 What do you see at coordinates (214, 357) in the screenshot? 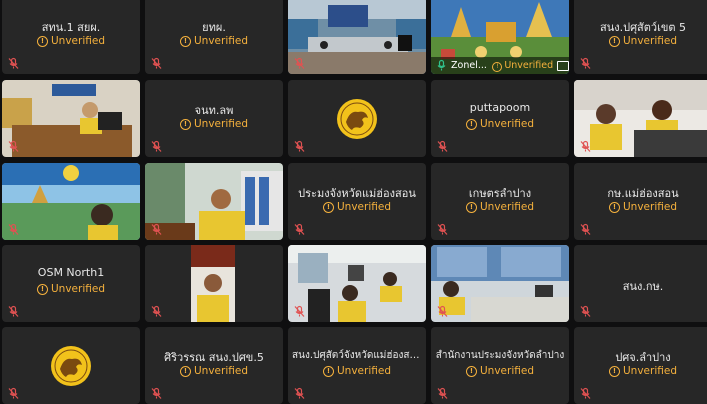
I see `participant-name: ศิริวรรณ สนง.ปศข.5` at bounding box center [214, 357].